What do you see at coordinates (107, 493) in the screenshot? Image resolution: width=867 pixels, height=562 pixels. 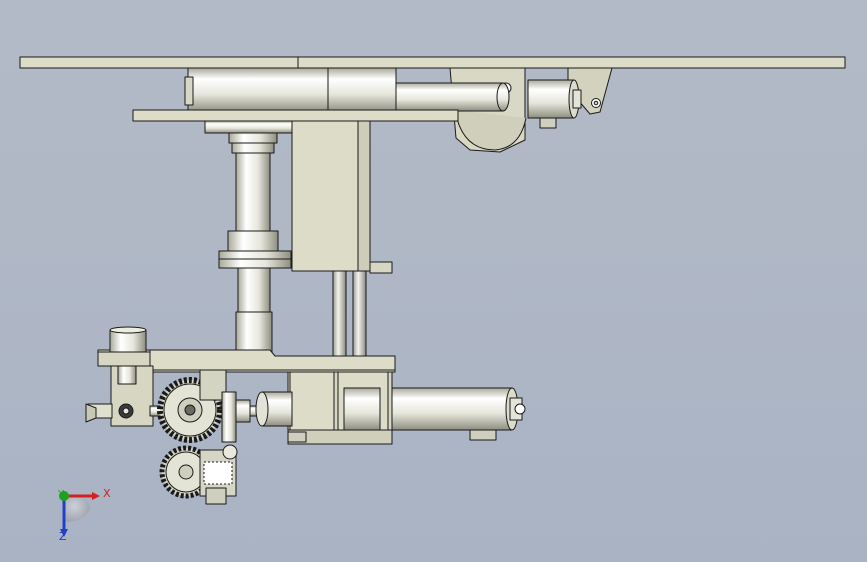 I see `axis-x-label: X` at bounding box center [107, 493].